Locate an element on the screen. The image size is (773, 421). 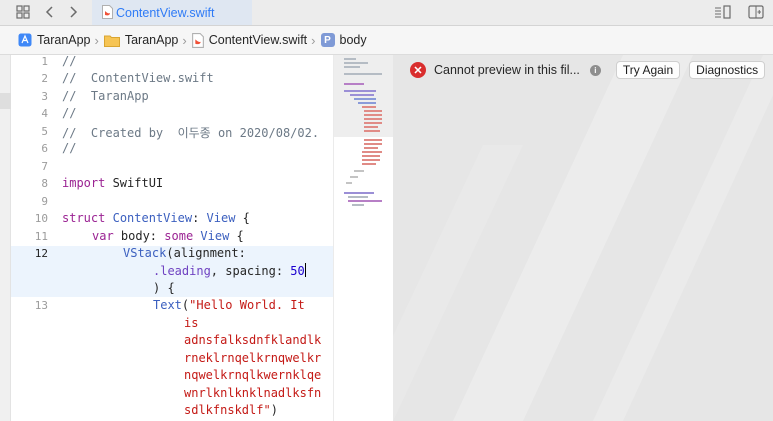
line-number: 7 is located at coordinates (44, 166).